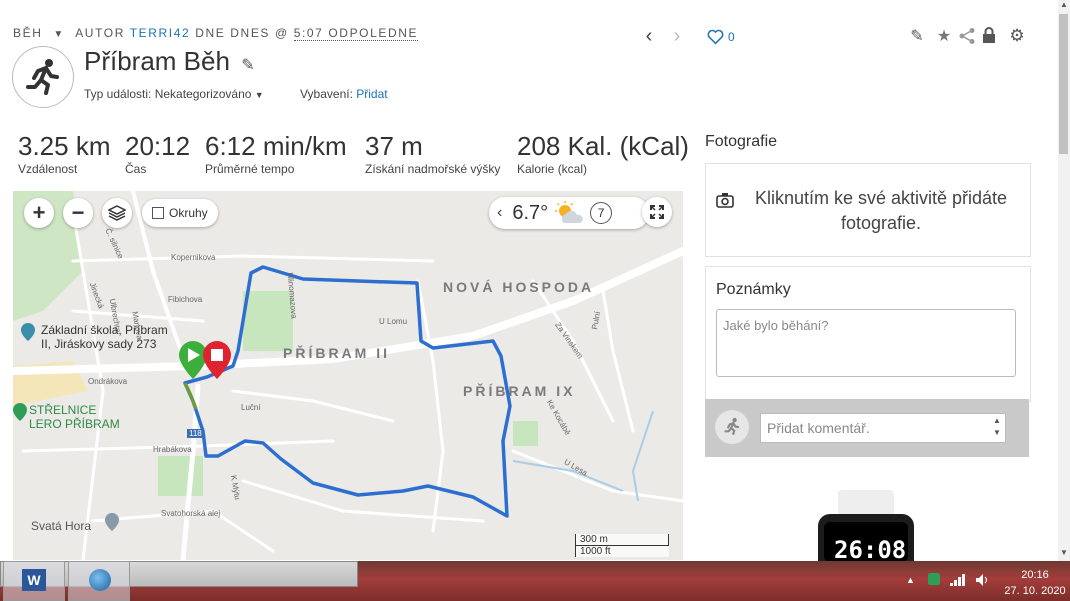 This screenshot has height=601, width=1070. What do you see at coordinates (603, 146) in the screenshot?
I see `stat-calories-value: 208 Kal. (kCal)` at bounding box center [603, 146].